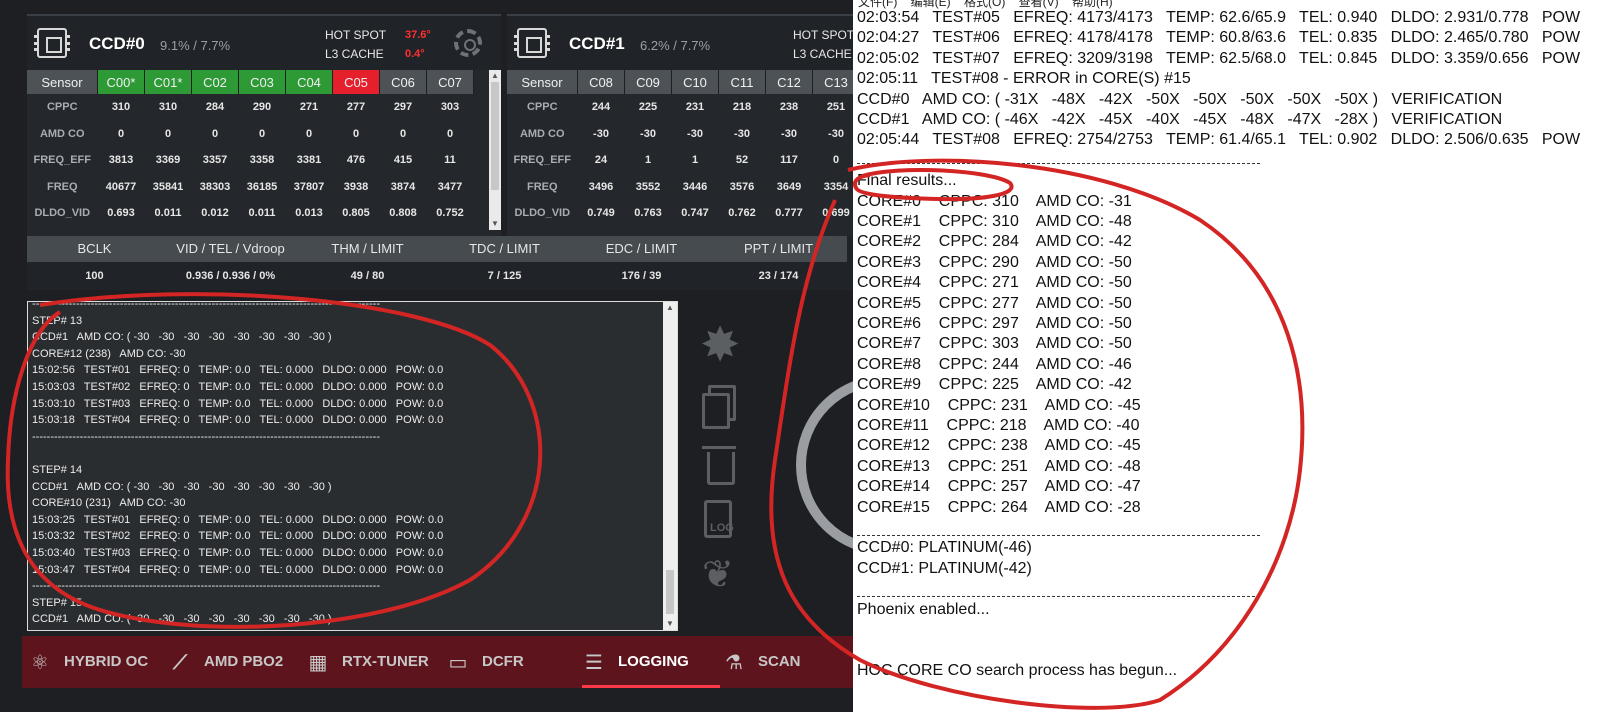  I want to click on sensor-row: FREQ_EFF 24 1 1 52 117 0, so click(683, 160).